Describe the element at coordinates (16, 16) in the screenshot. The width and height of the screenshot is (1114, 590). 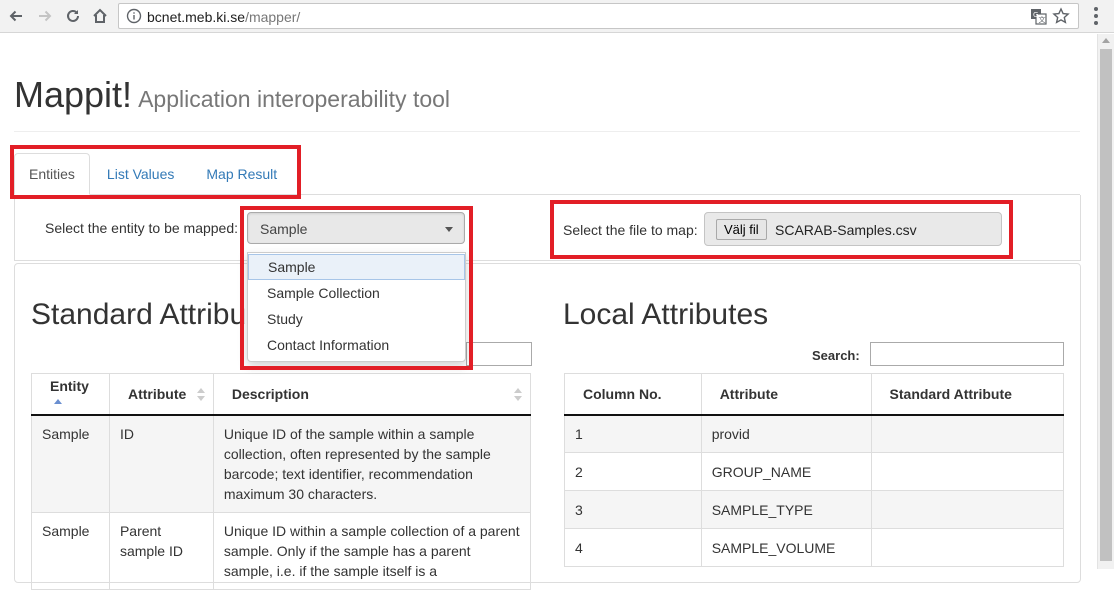
I see `back-icon` at that location.